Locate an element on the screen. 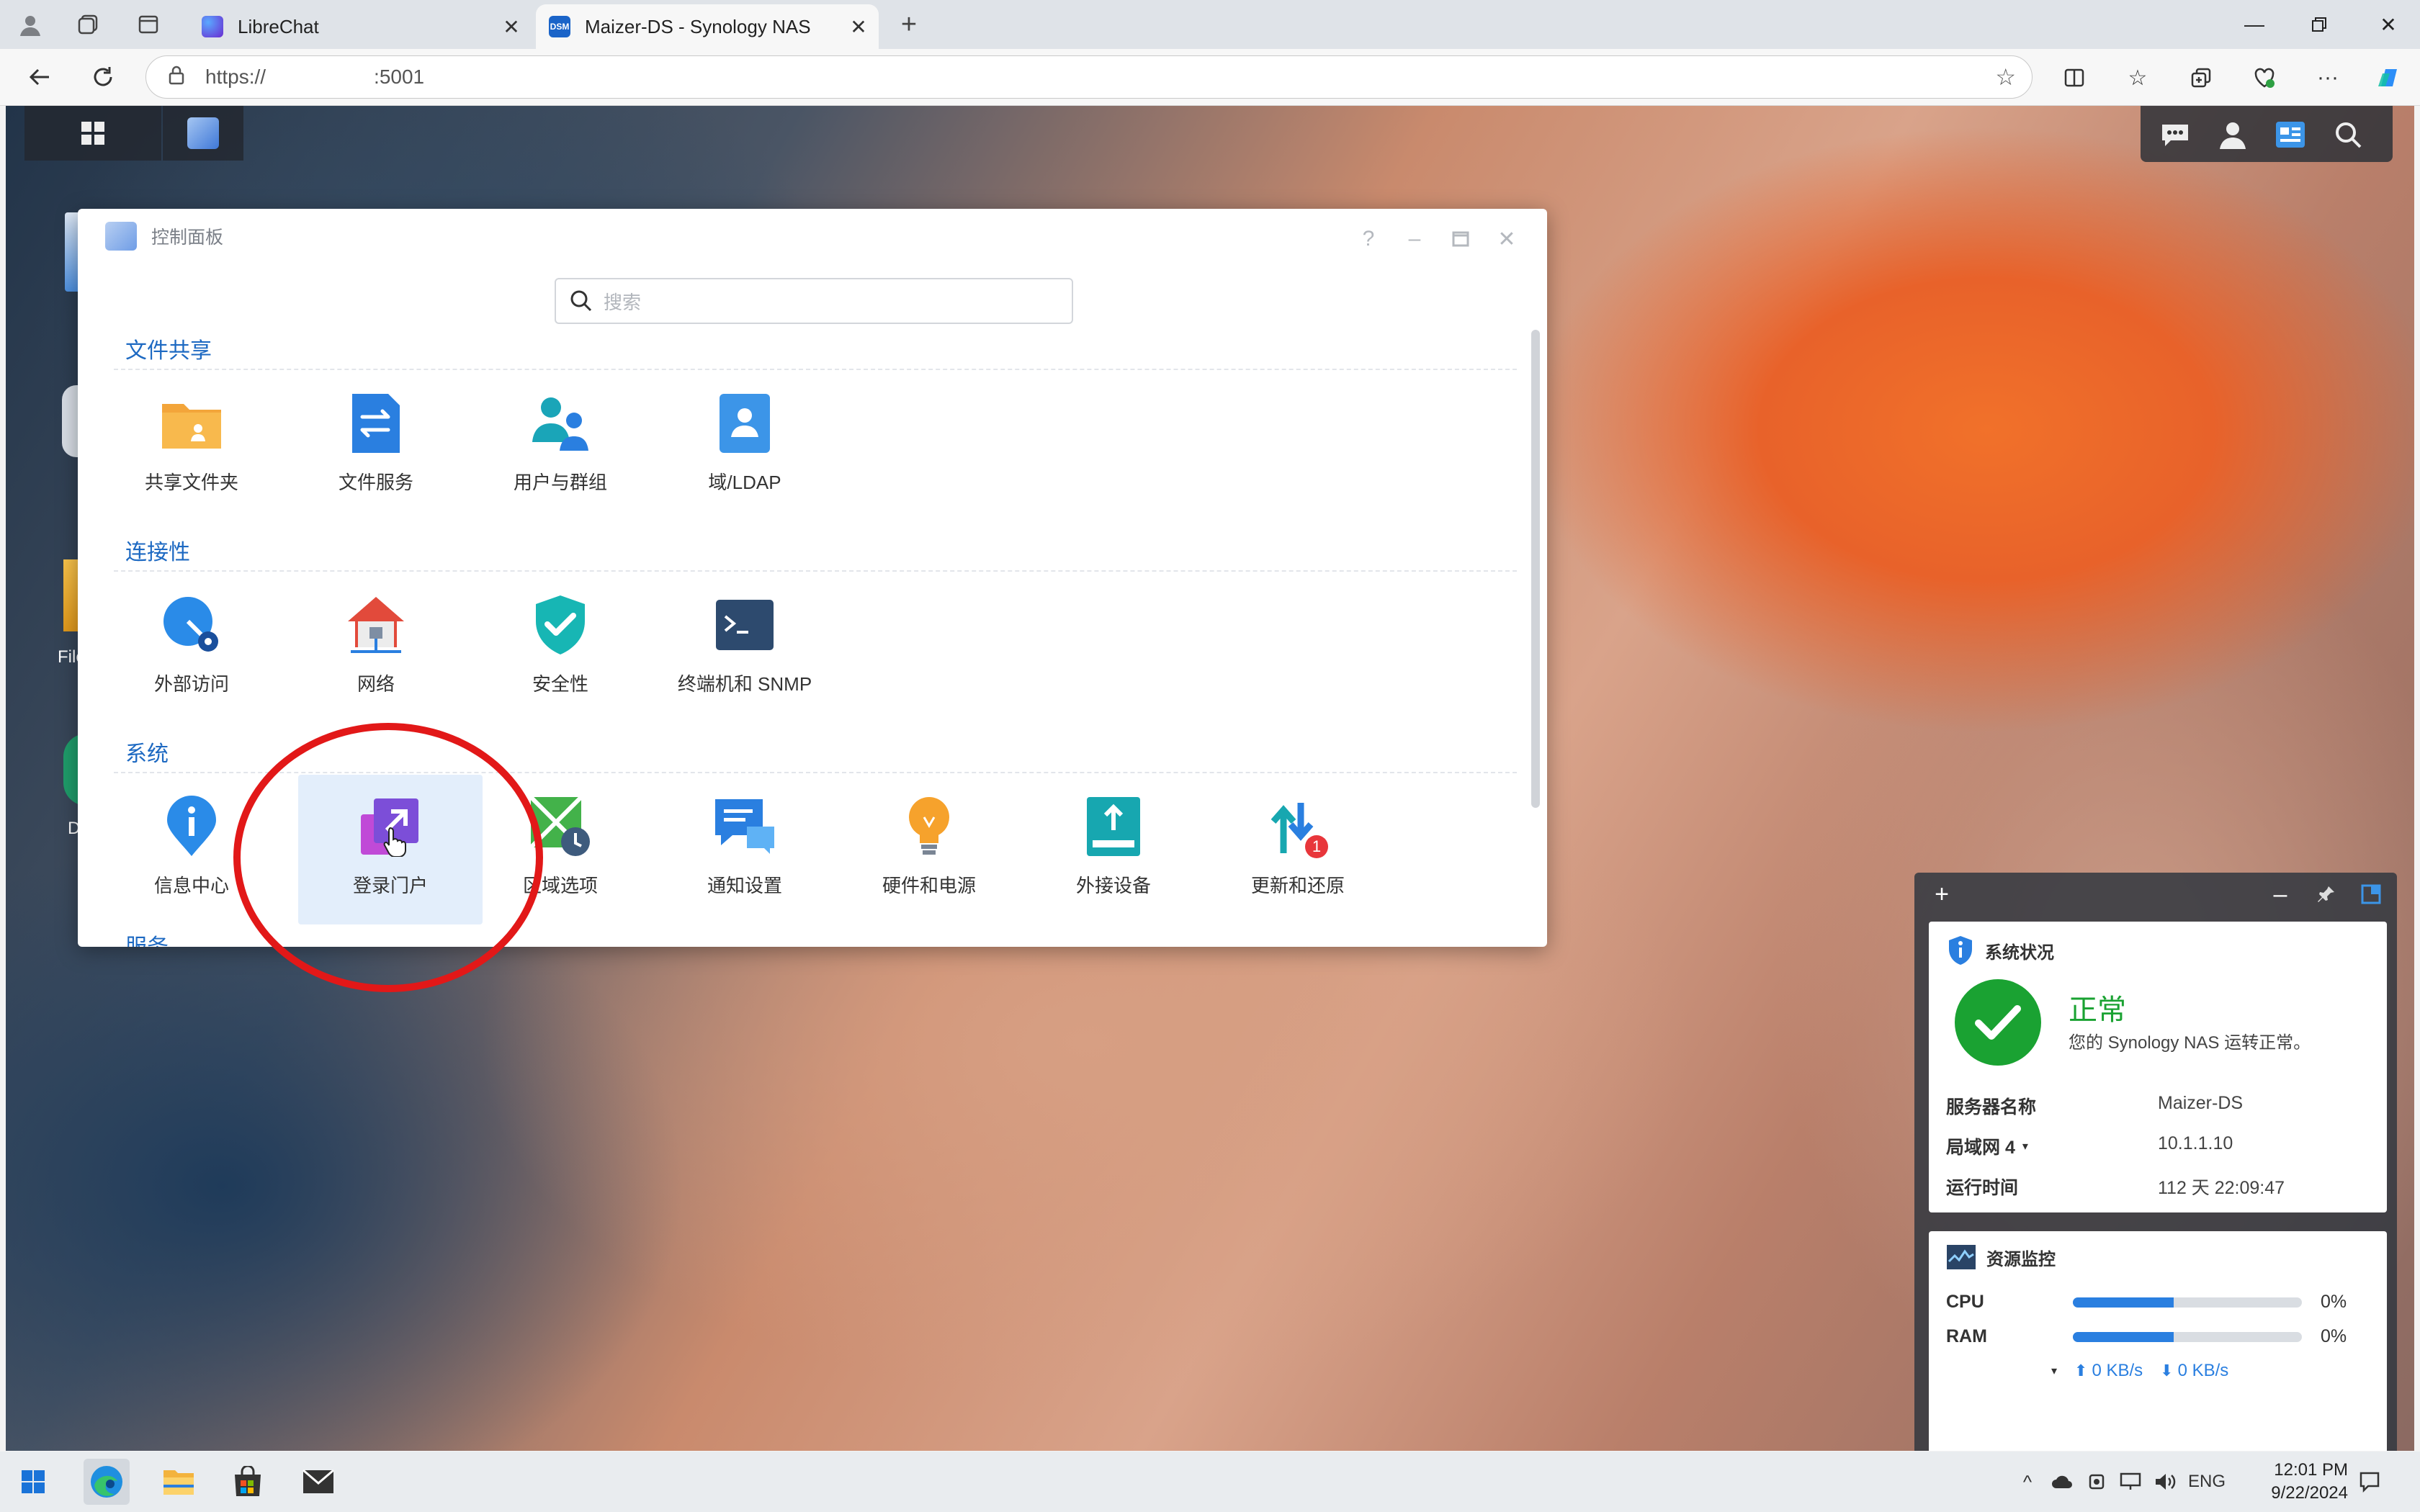 This screenshot has height=1512, width=2420. item-external-access: 外部访问 is located at coordinates (191, 648).